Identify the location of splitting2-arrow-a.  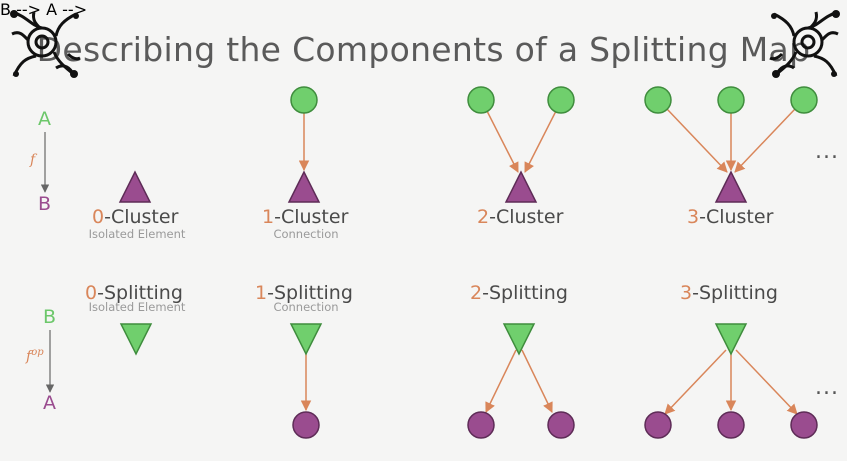
(501, 381).